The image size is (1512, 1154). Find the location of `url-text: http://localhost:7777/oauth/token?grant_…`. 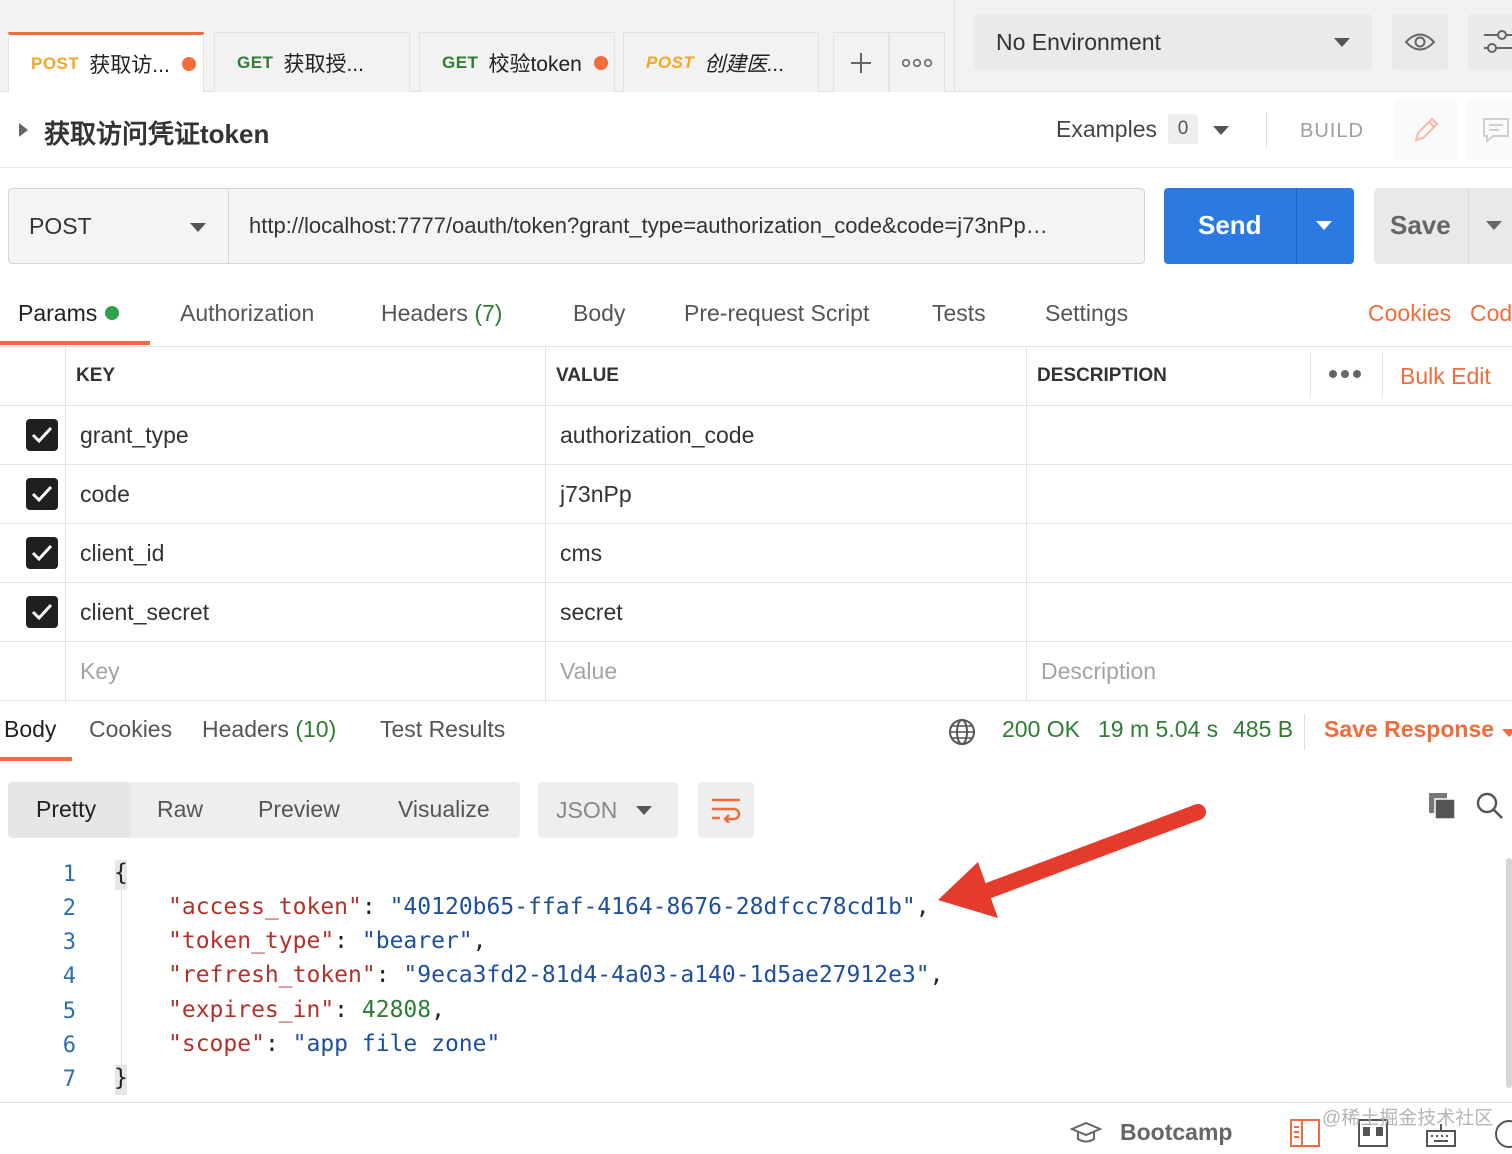

url-text: http://localhost:7777/oauth/token?grant_… is located at coordinates (648, 225).